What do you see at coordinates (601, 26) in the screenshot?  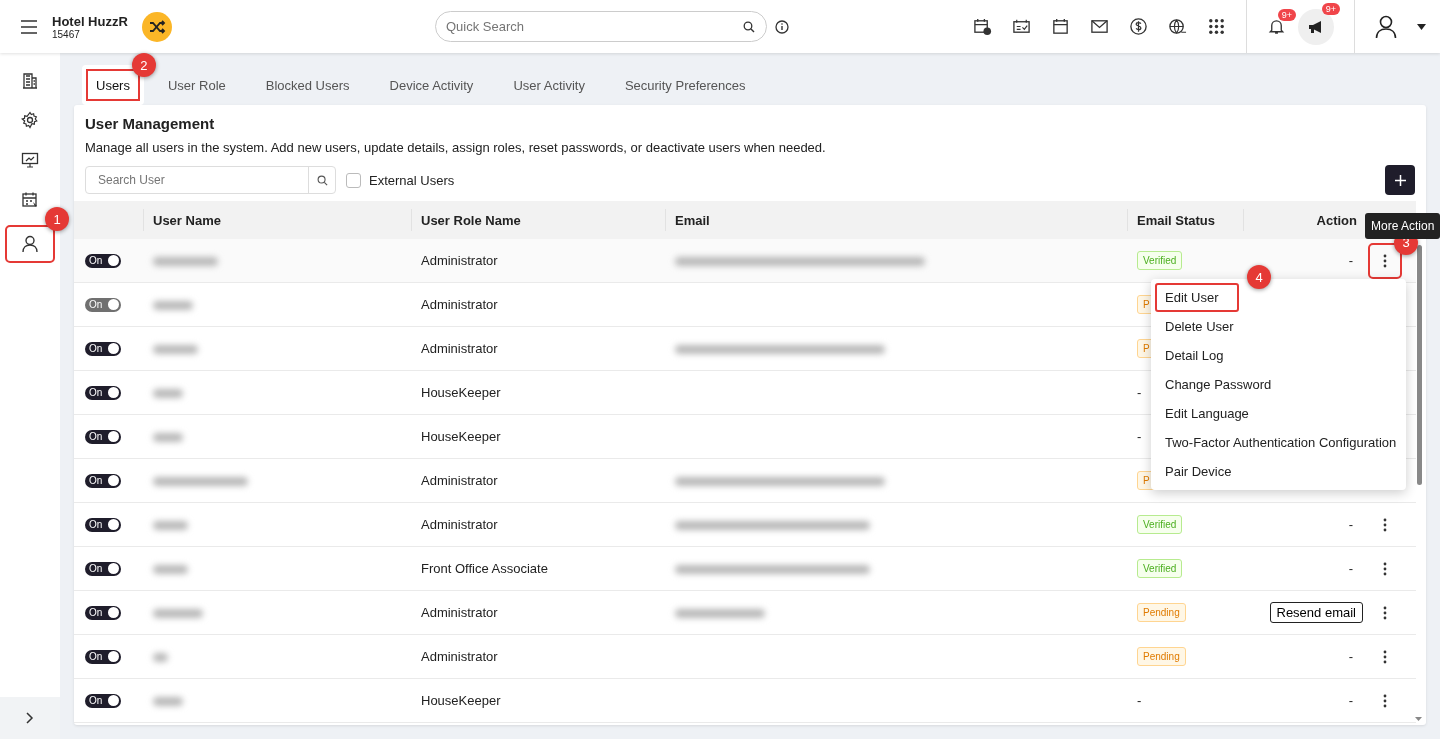 I see `quick-search-field: Quick Search` at bounding box center [601, 26].